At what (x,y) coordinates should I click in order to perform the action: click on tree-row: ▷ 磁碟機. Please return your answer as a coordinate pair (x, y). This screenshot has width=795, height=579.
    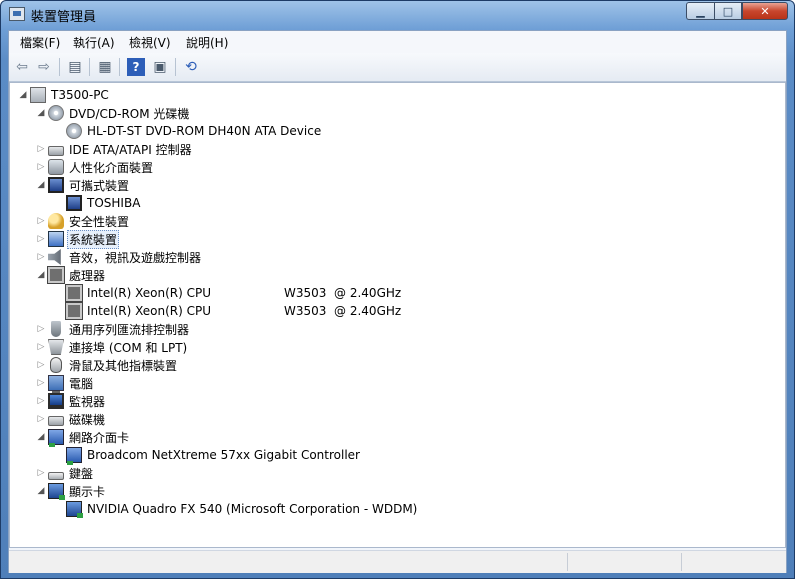
    Looking at the image, I should click on (71, 419).